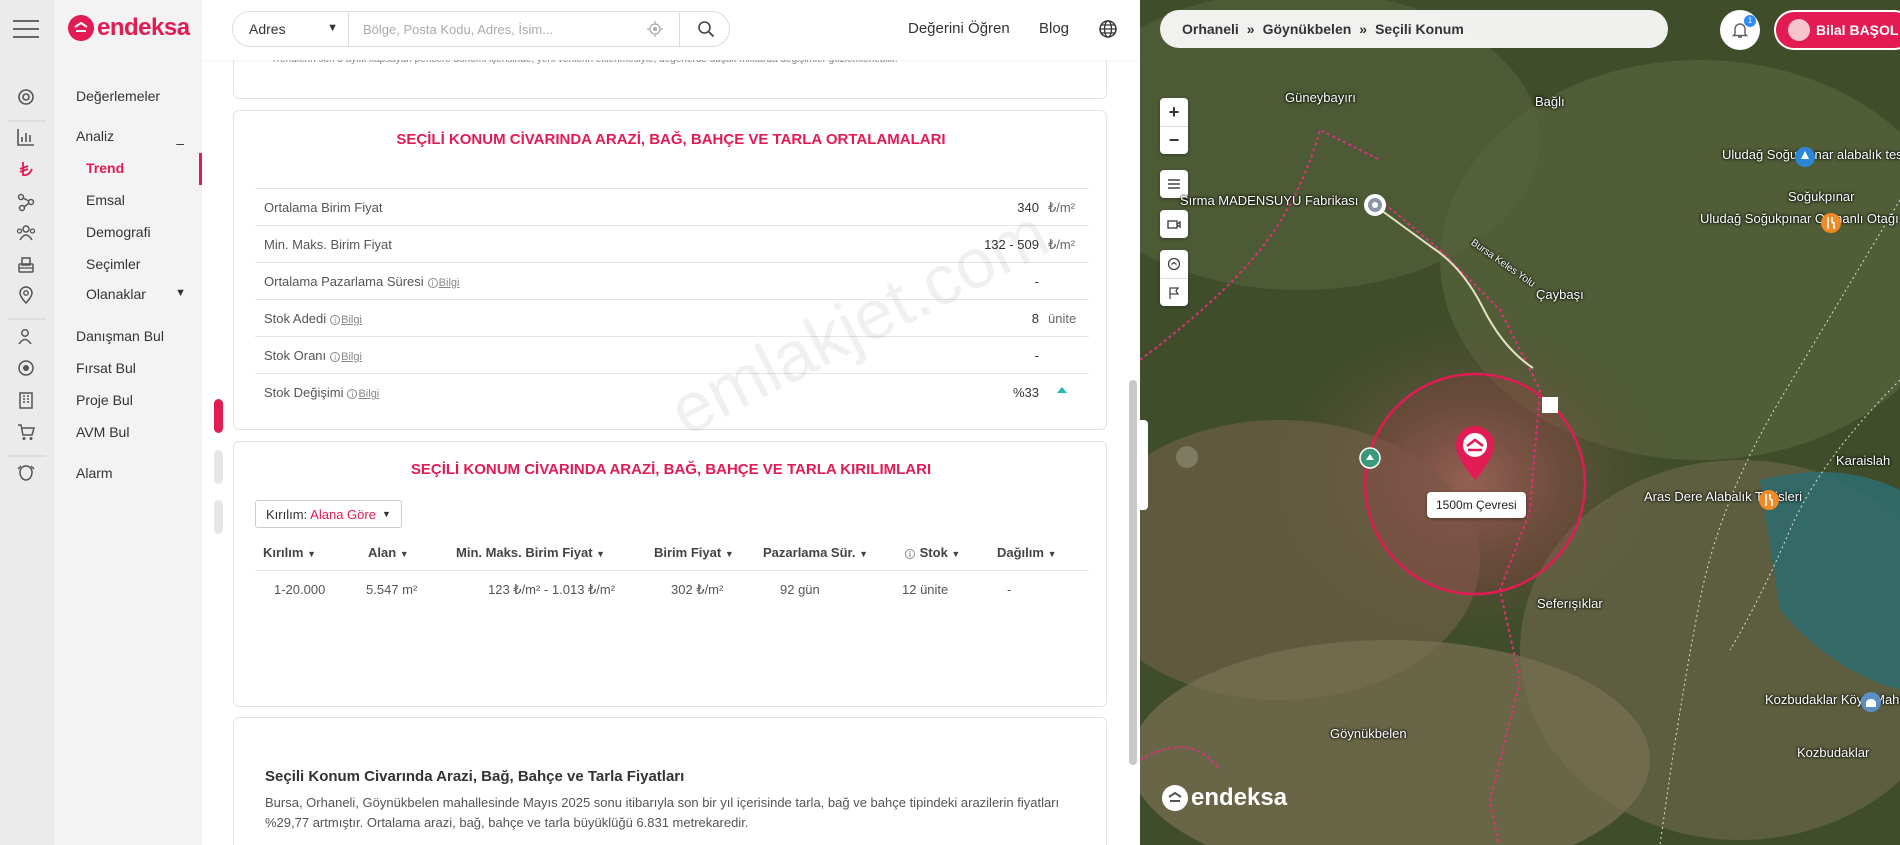 The width and height of the screenshot is (1900, 845). What do you see at coordinates (1144, 465) in the screenshot?
I see `map-panel-handle` at bounding box center [1144, 465].